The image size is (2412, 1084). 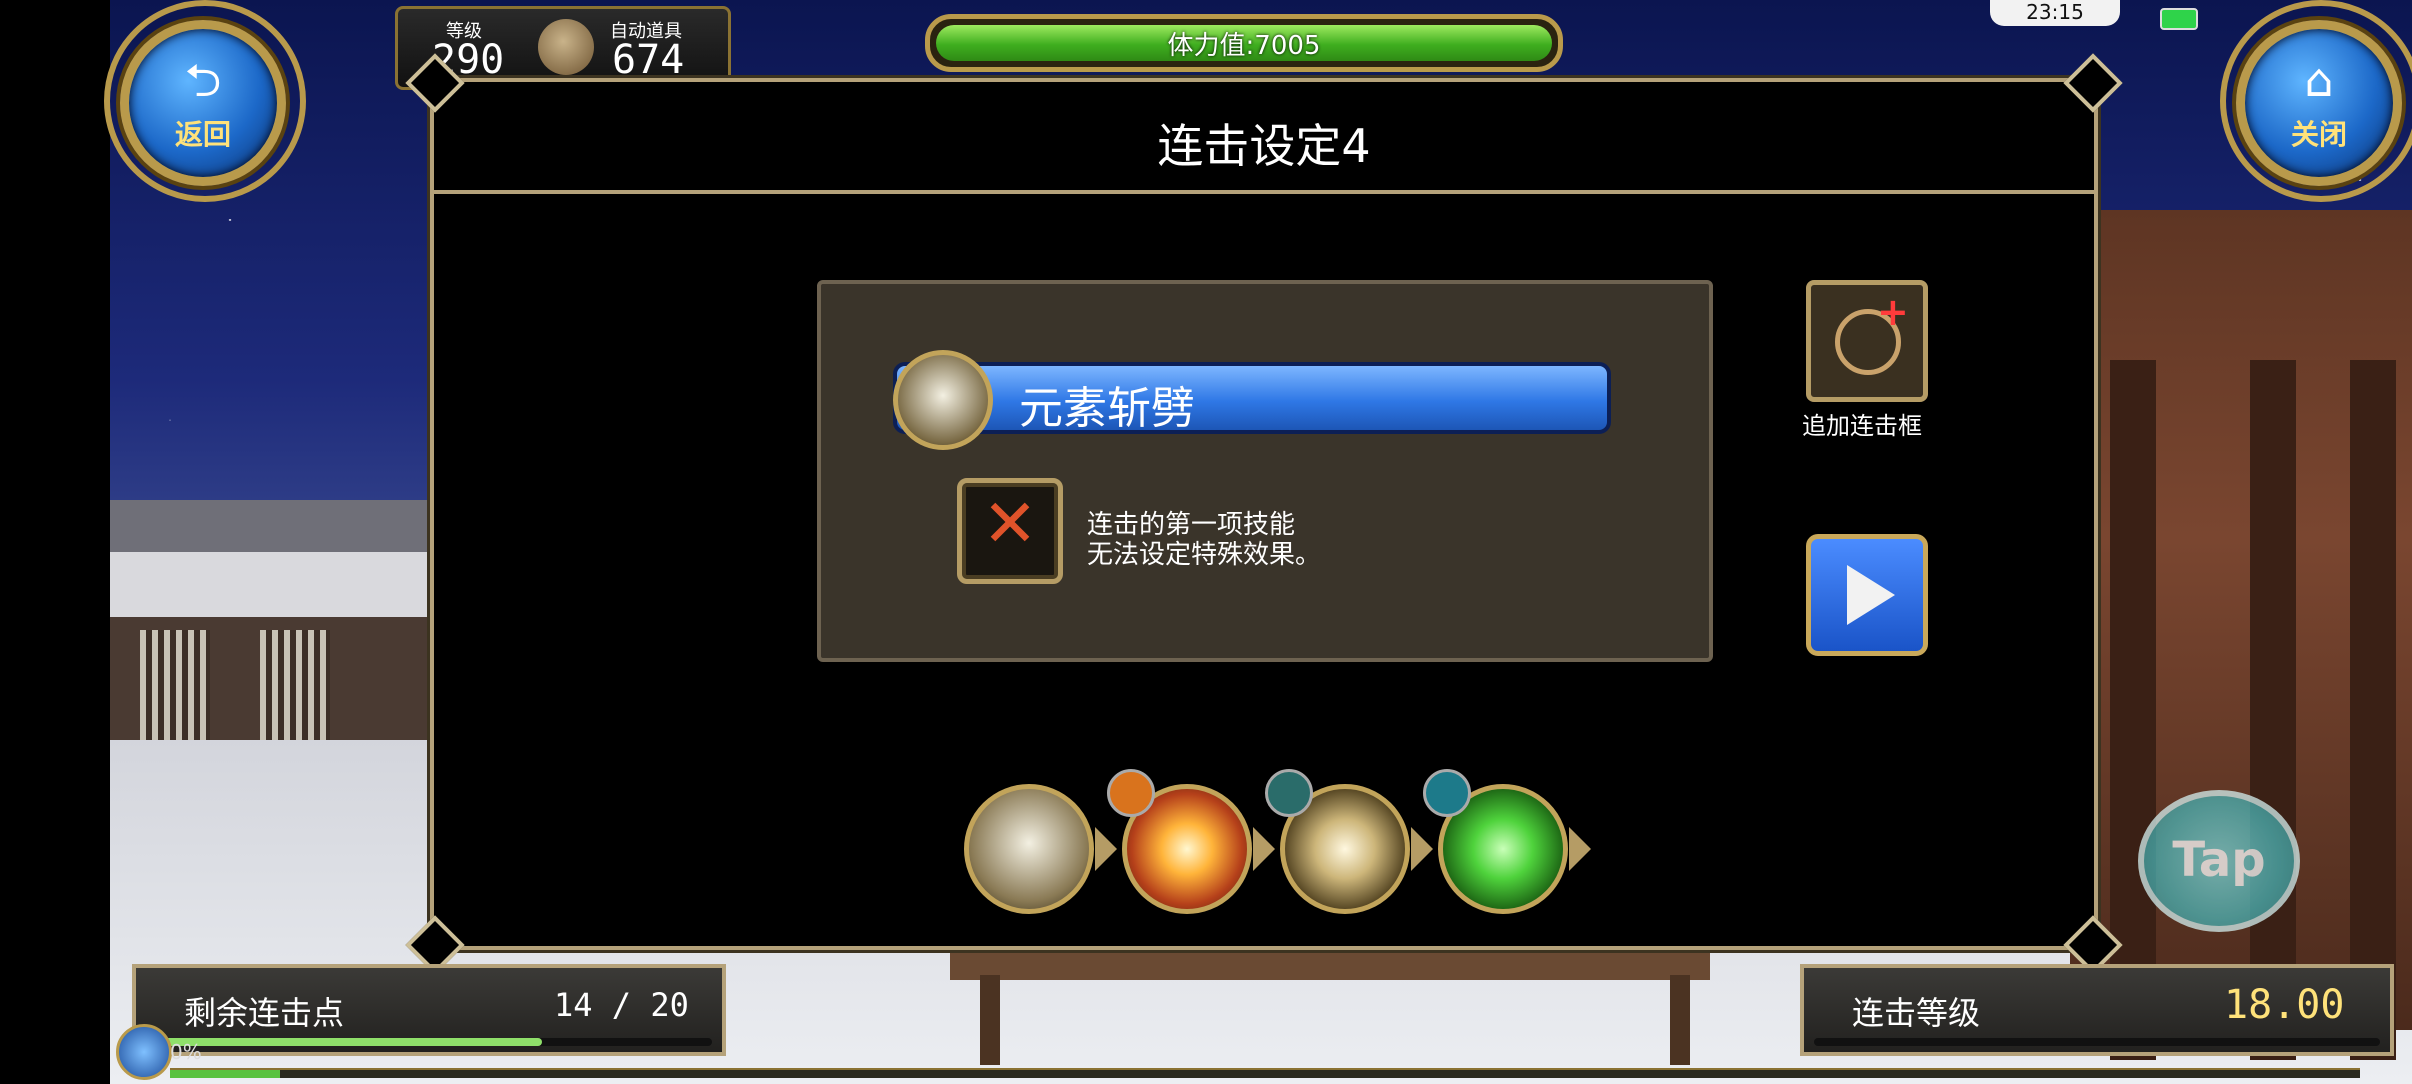 What do you see at coordinates (2318, 134) in the screenshot?
I see `close-button-label: 关闭` at bounding box center [2318, 134].